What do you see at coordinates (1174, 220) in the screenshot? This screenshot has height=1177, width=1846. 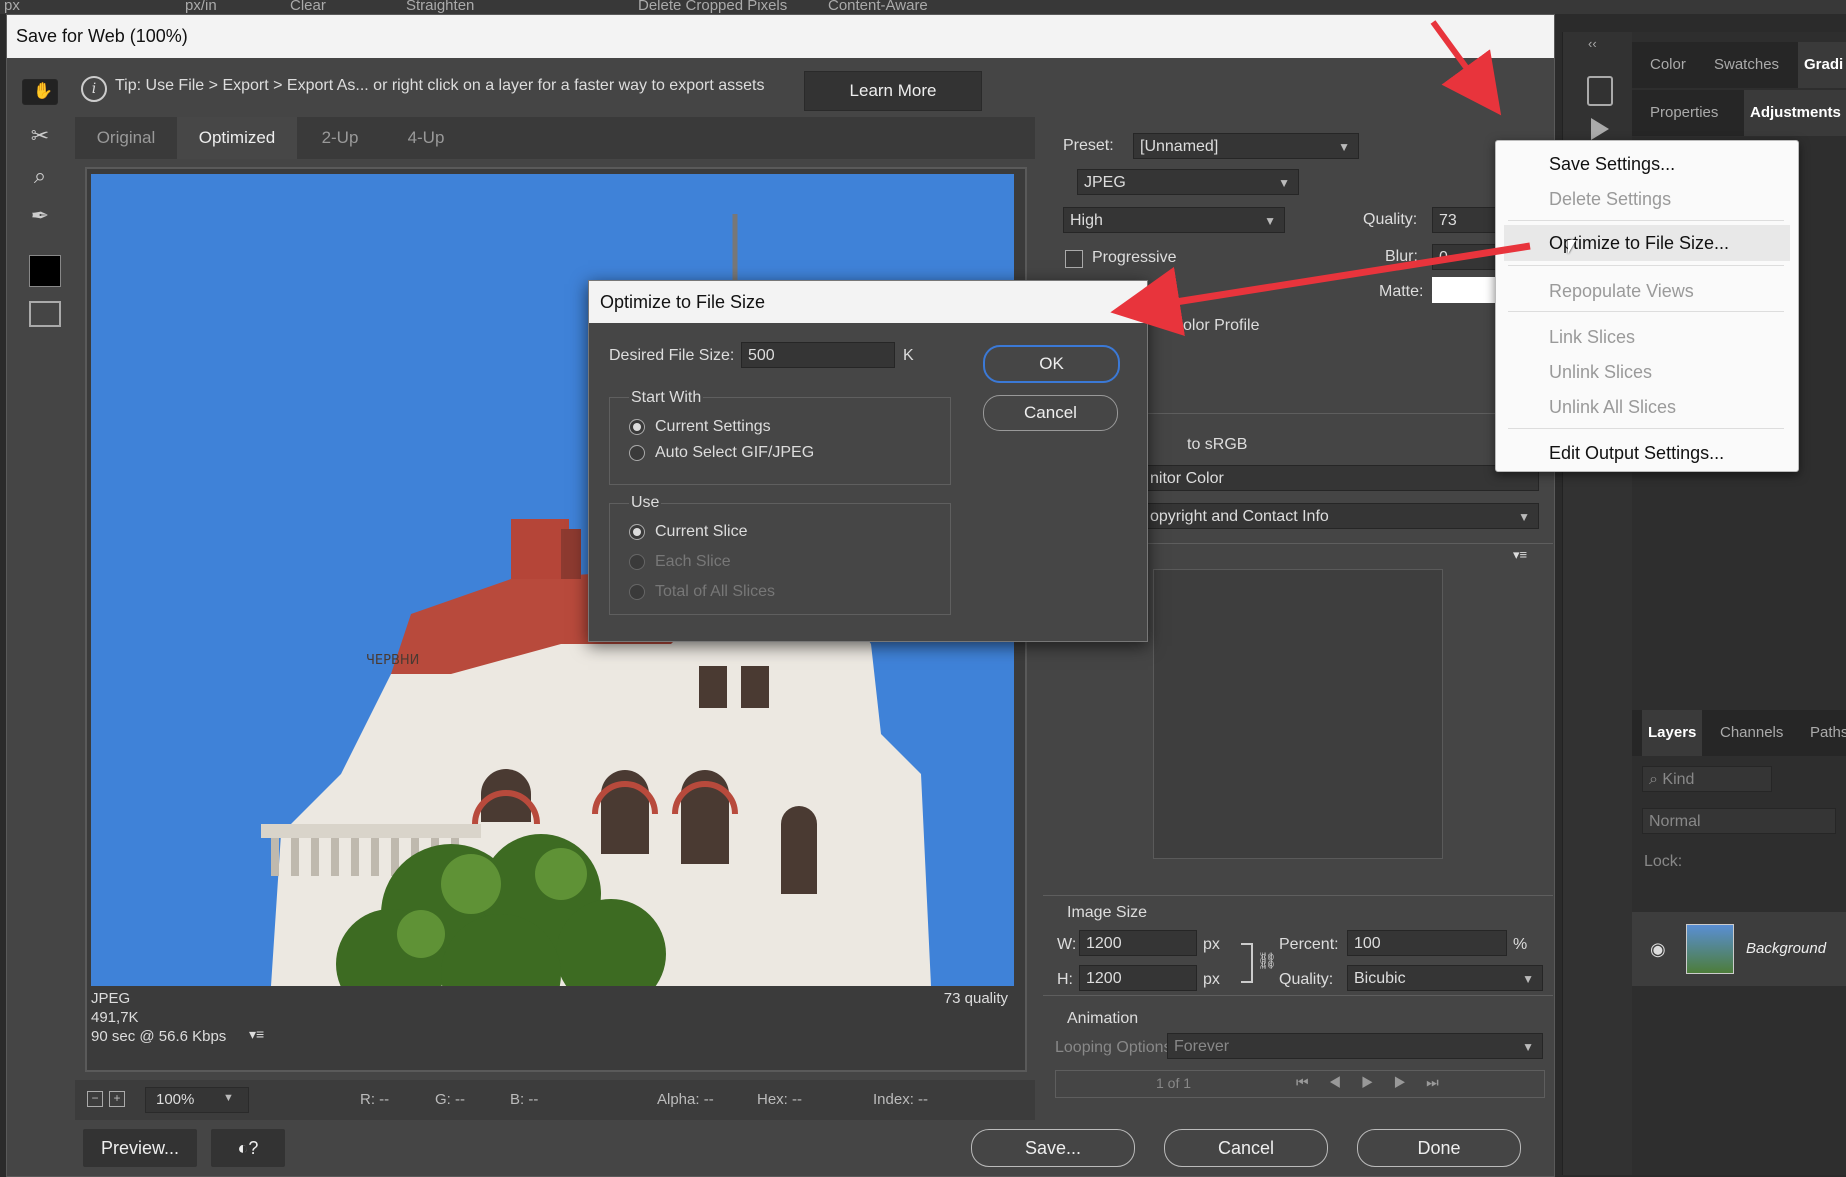 I see `quality-level-select: High ▼` at bounding box center [1174, 220].